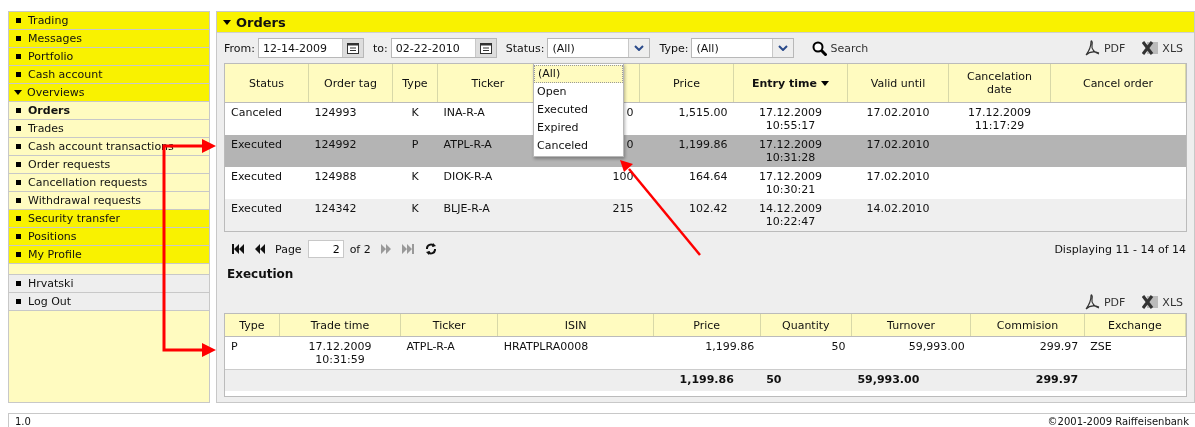 The height and width of the screenshot is (427, 1195). What do you see at coordinates (706, 379) in the screenshot?
I see `total-cell: 1,199.86` at bounding box center [706, 379].